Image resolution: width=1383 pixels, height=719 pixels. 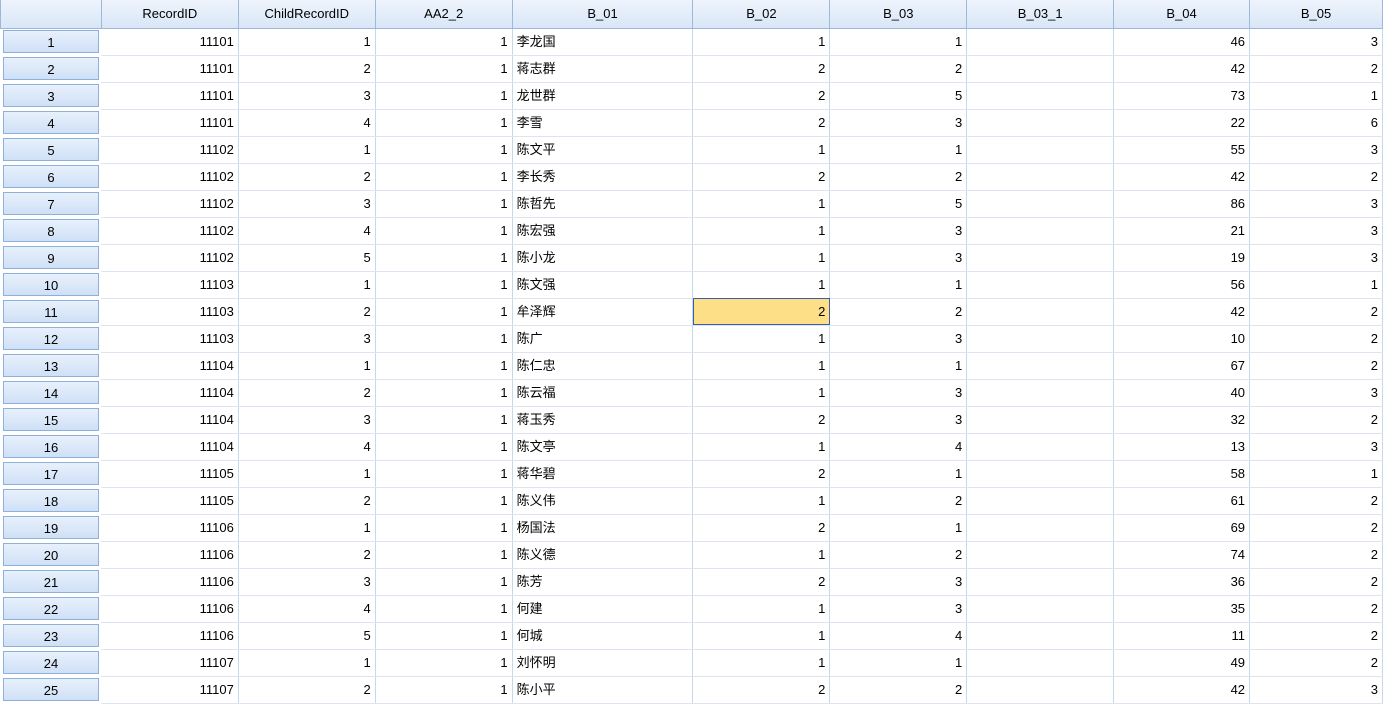 I want to click on row-header: 24, so click(x=51, y=663).